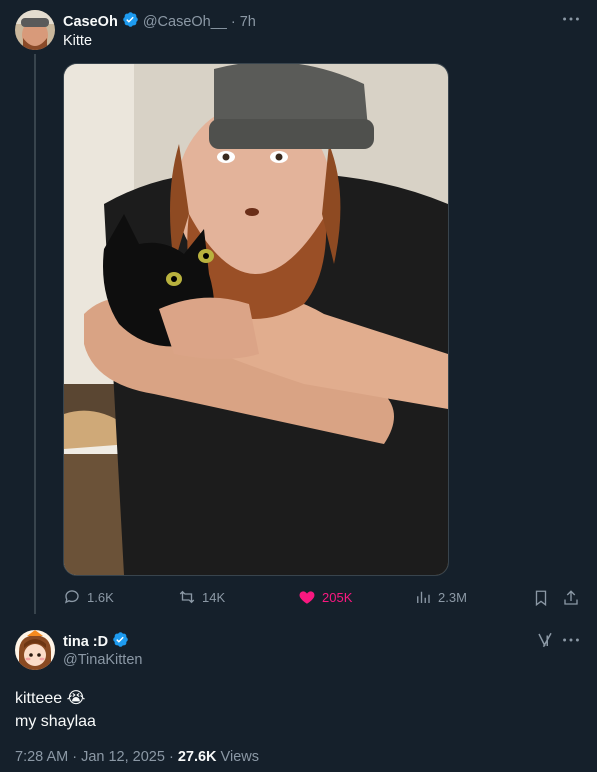 This screenshot has width=597, height=772. Describe the element at coordinates (35, 334) in the screenshot. I see `thread-line` at that location.